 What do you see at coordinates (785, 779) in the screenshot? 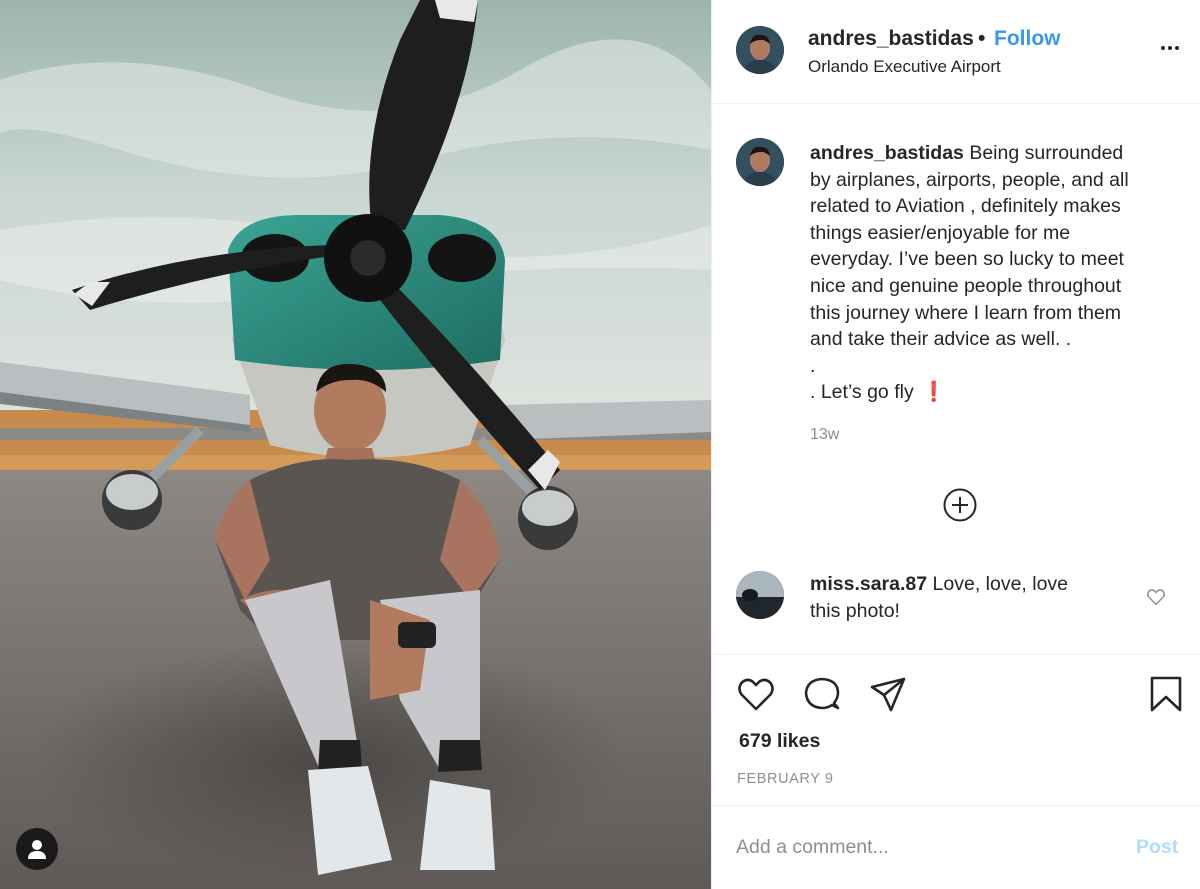
I see `post-date: FEBRUARY 9` at bounding box center [785, 779].